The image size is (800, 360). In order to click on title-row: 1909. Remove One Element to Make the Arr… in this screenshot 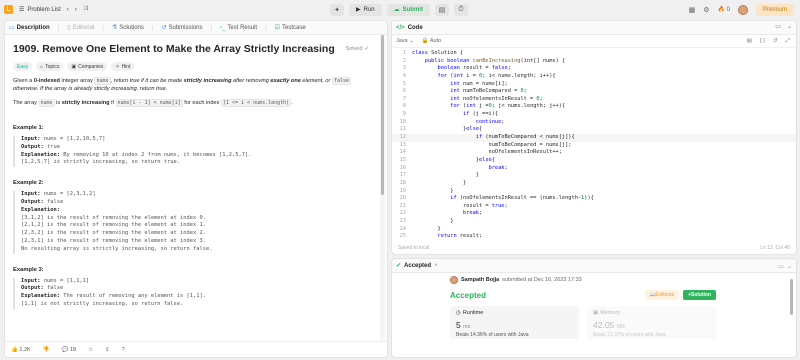, I will do `click(191, 49)`.